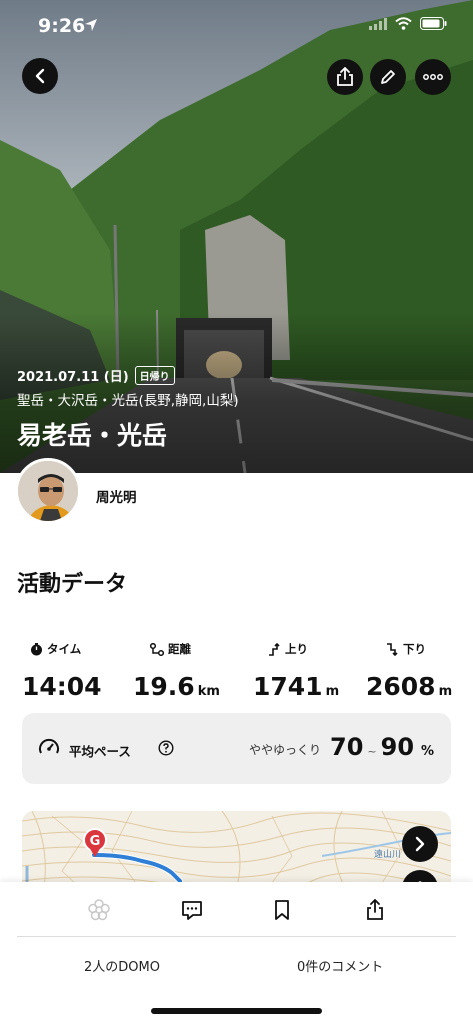  I want to click on pencil-icon, so click(388, 77).